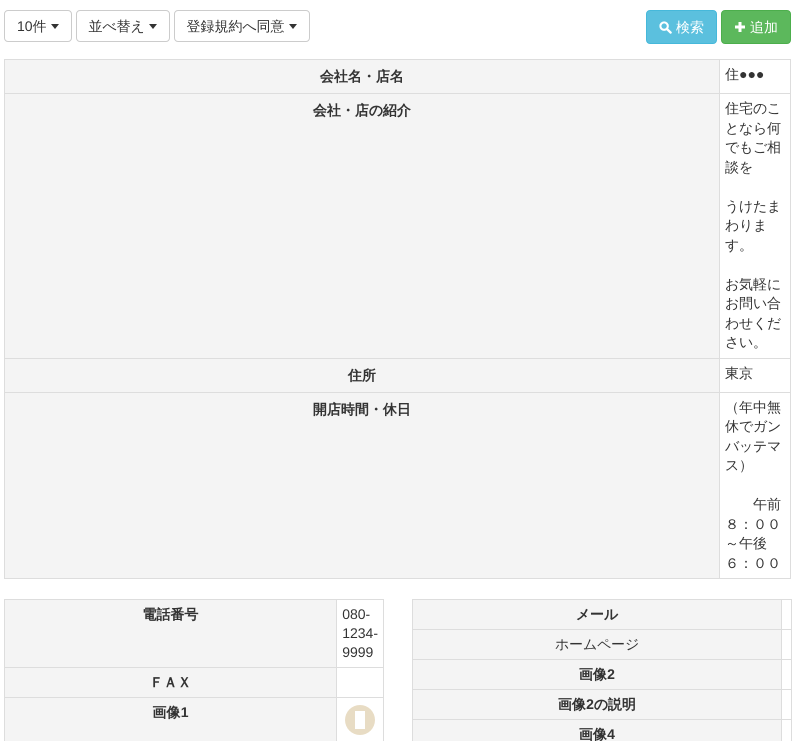 The image size is (800, 741). Describe the element at coordinates (597, 730) in the screenshot. I see `field-label: 画像4` at that location.